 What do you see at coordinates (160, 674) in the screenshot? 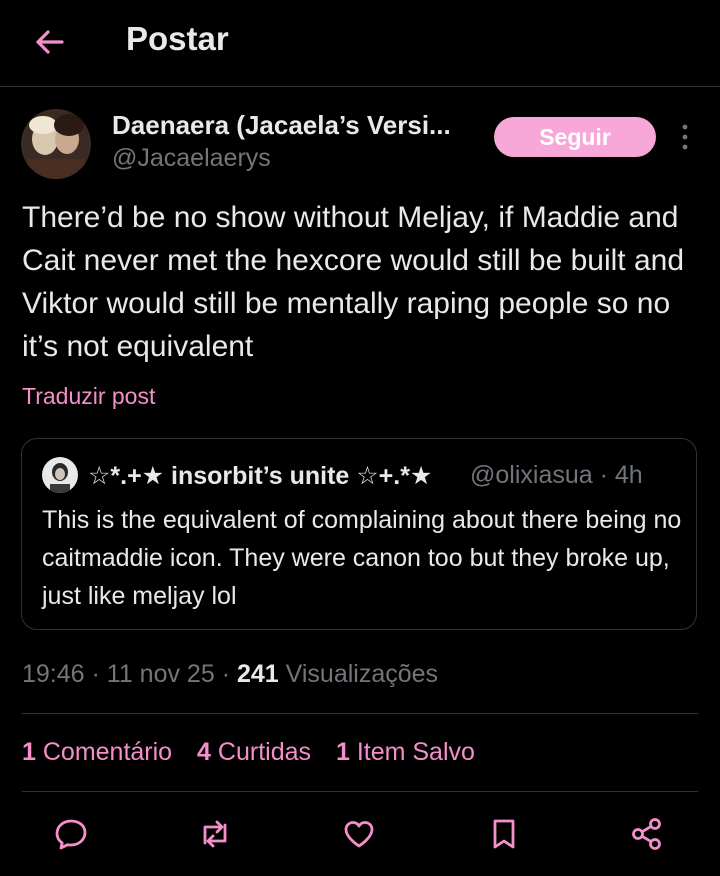
I see `post-date: 11 nov 25` at bounding box center [160, 674].